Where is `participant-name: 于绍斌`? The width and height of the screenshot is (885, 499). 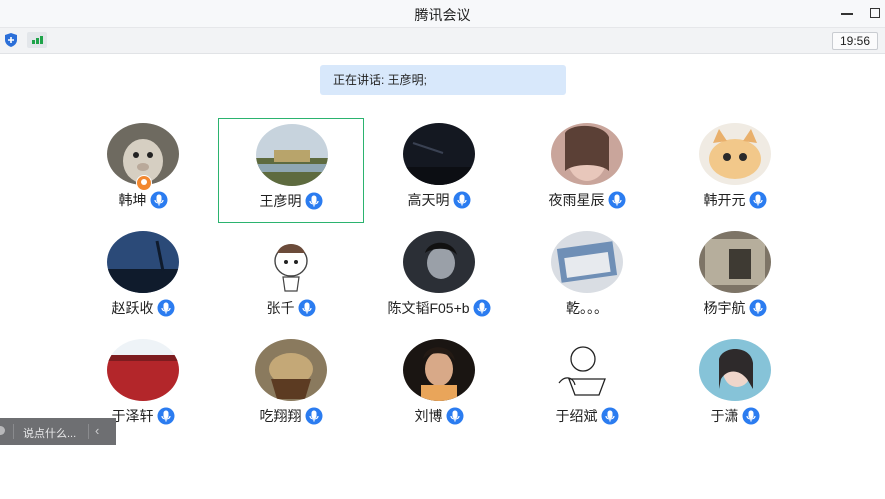 participant-name: 于绍斌 is located at coordinates (576, 416).